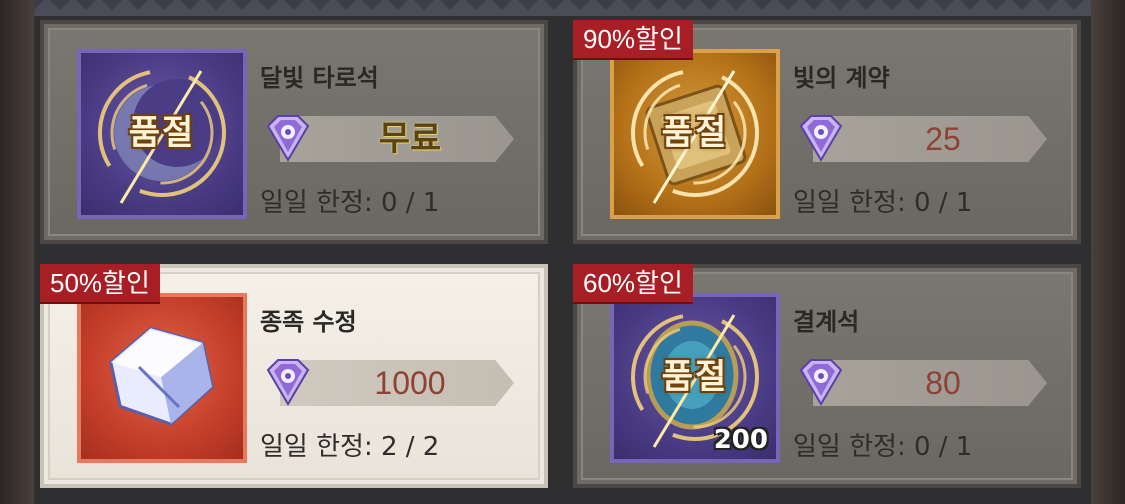 This screenshot has height=504, width=1125. What do you see at coordinates (943, 383) in the screenshot?
I see `price-value: 80` at bounding box center [943, 383].